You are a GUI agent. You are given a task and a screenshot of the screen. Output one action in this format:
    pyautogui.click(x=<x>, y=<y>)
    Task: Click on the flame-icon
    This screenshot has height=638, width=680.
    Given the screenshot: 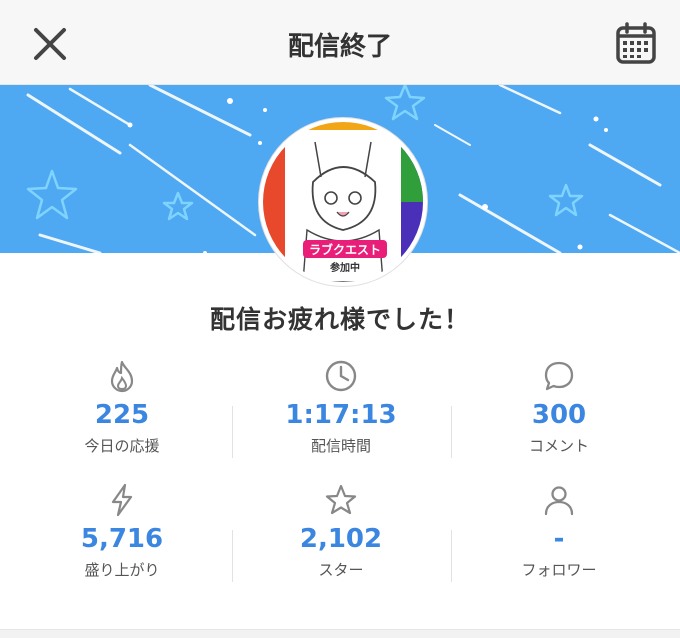 What is the action you would take?
    pyautogui.click(x=122, y=376)
    